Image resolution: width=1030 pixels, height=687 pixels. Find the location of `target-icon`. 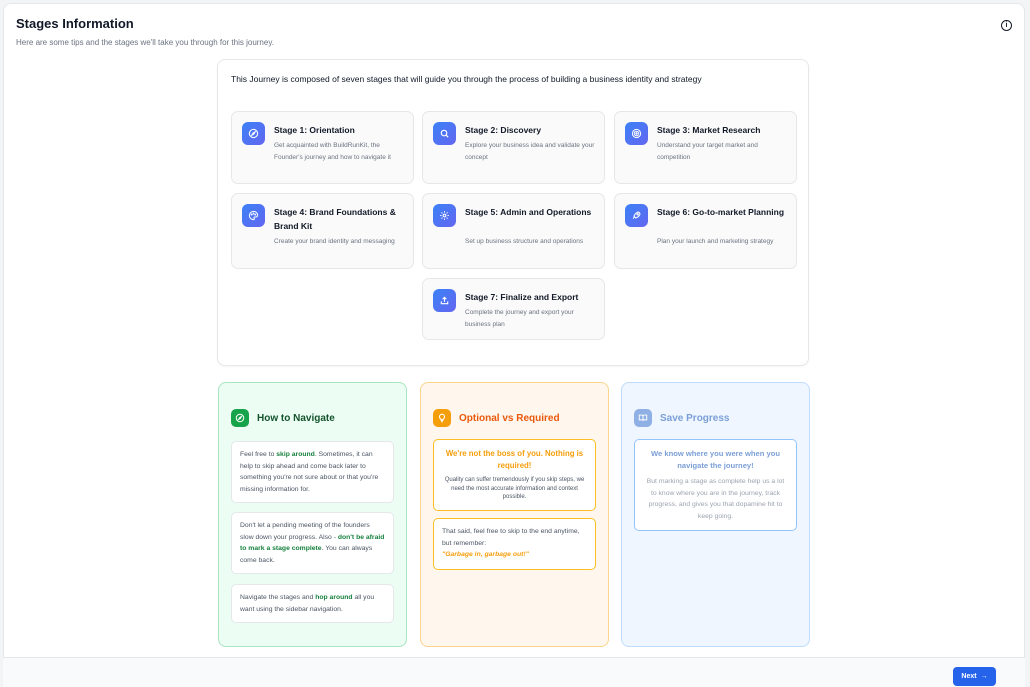

target-icon is located at coordinates (636, 133).